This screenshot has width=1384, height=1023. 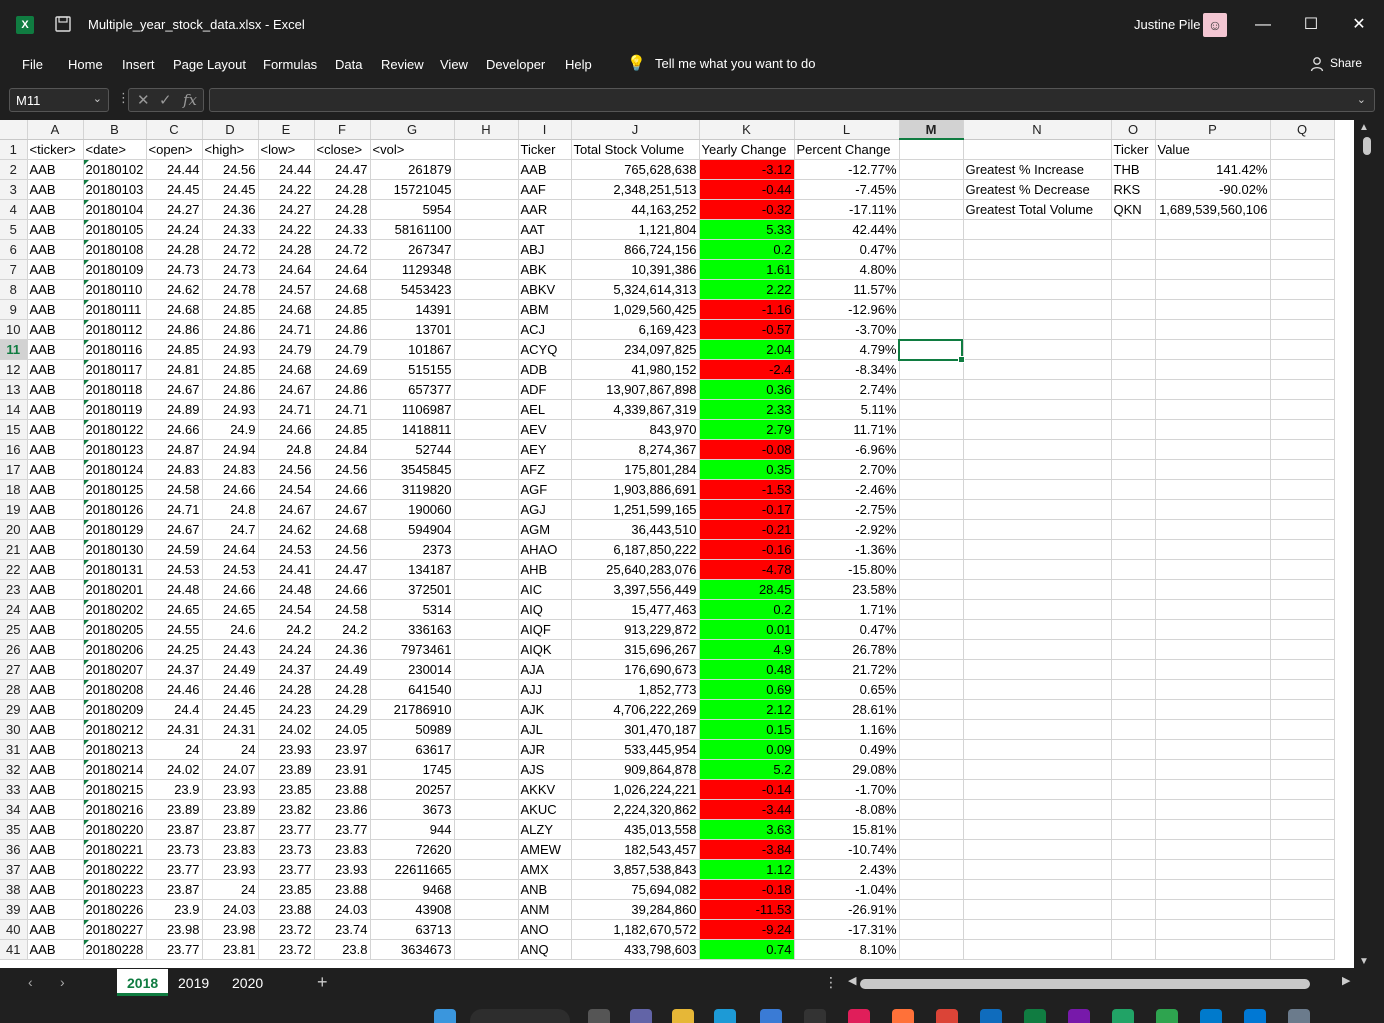 I want to click on cell-i15: AEV, so click(x=545, y=429).